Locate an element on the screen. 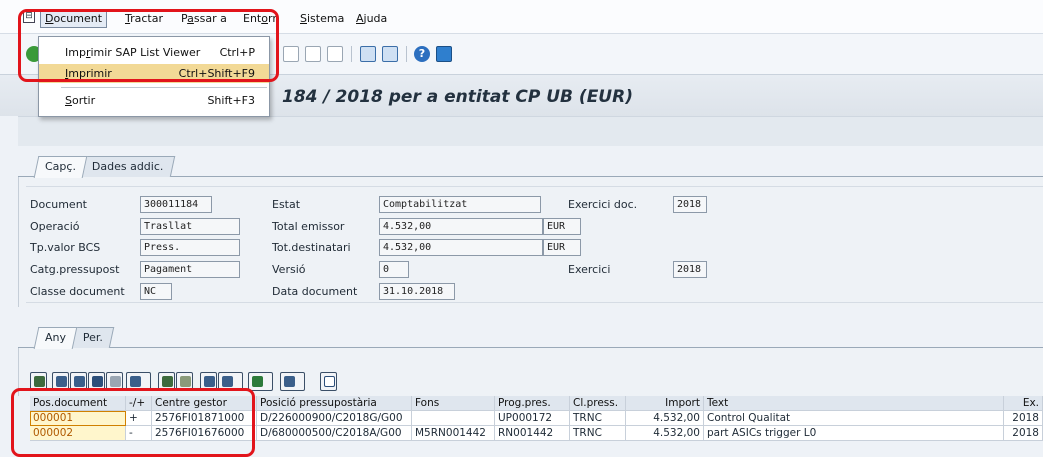 The width and height of the screenshot is (1043, 457). menu-item-imprimir-alv: Imprimir SAP List Viewer Ctrl+P is located at coordinates (154, 52).